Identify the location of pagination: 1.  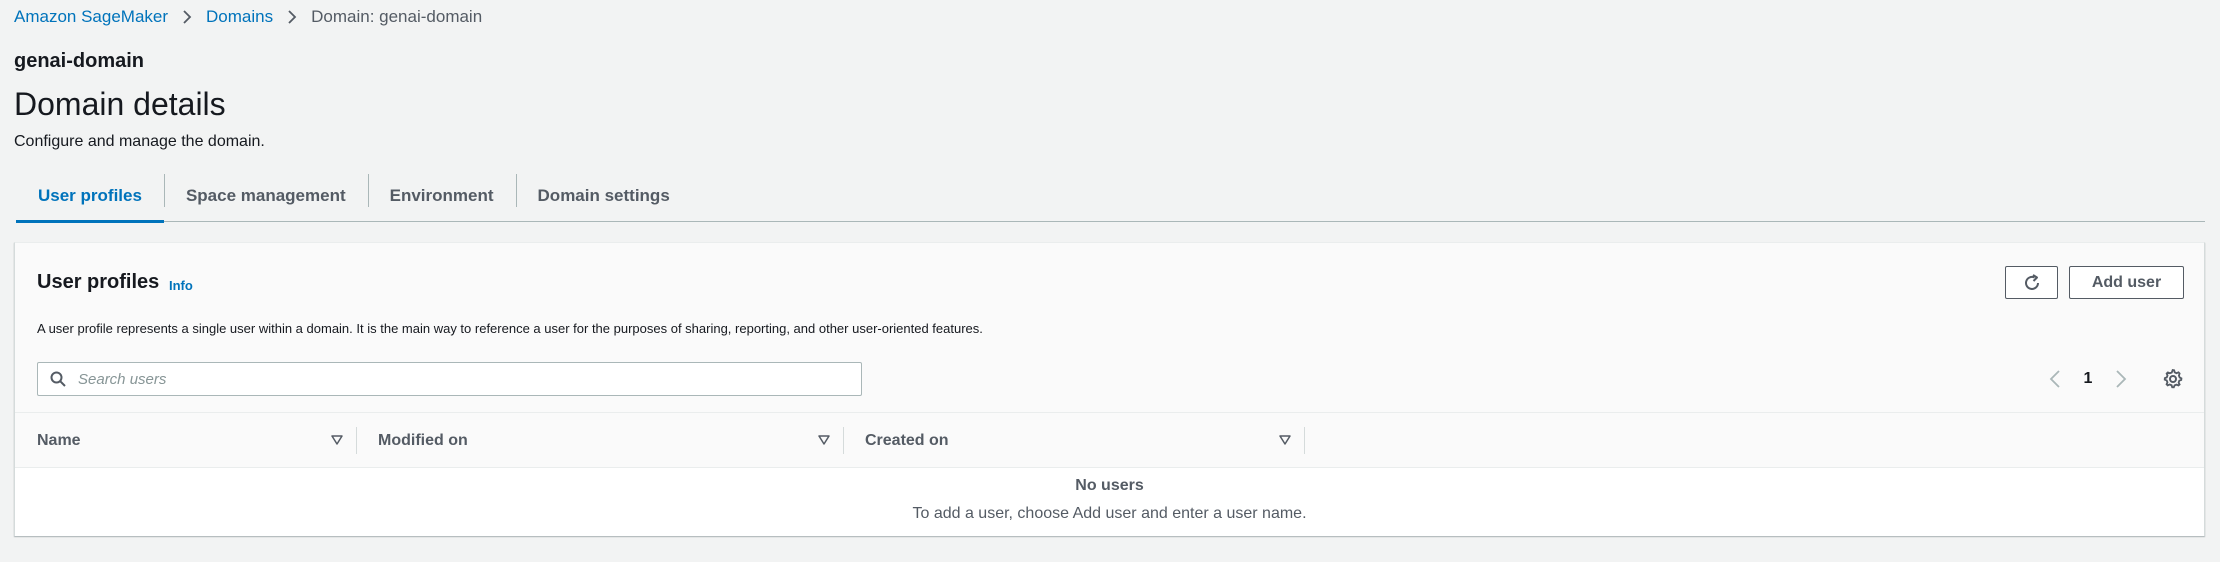
(2088, 379).